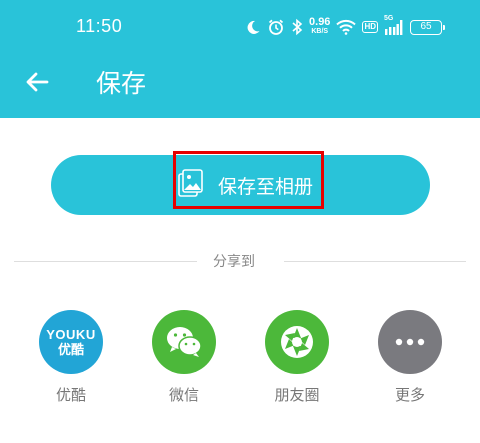 This screenshot has height=443, width=480. I want to click on share-app-wechat: 微信, so click(184, 357).